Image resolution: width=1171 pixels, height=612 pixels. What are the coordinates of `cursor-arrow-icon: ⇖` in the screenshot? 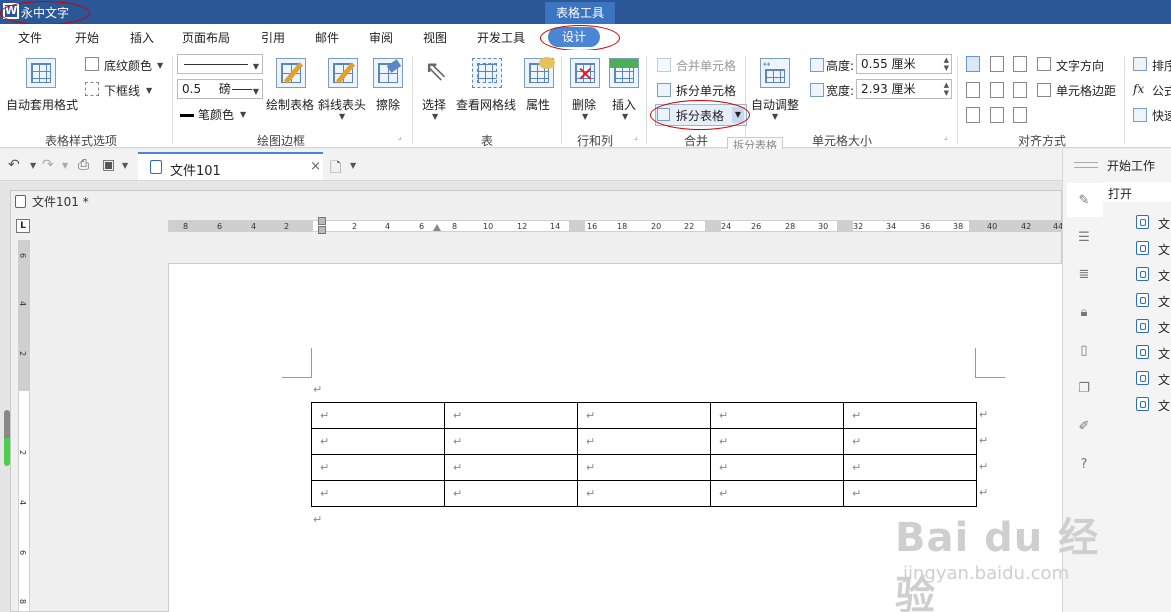 It's located at (435, 71).